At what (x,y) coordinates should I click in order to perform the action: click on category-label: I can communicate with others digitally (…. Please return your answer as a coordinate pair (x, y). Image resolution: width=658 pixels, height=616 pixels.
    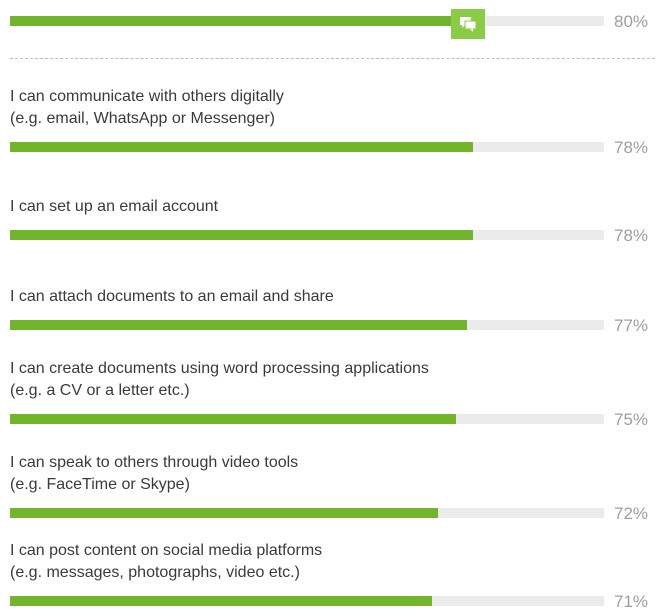
    Looking at the image, I should click on (310, 108).